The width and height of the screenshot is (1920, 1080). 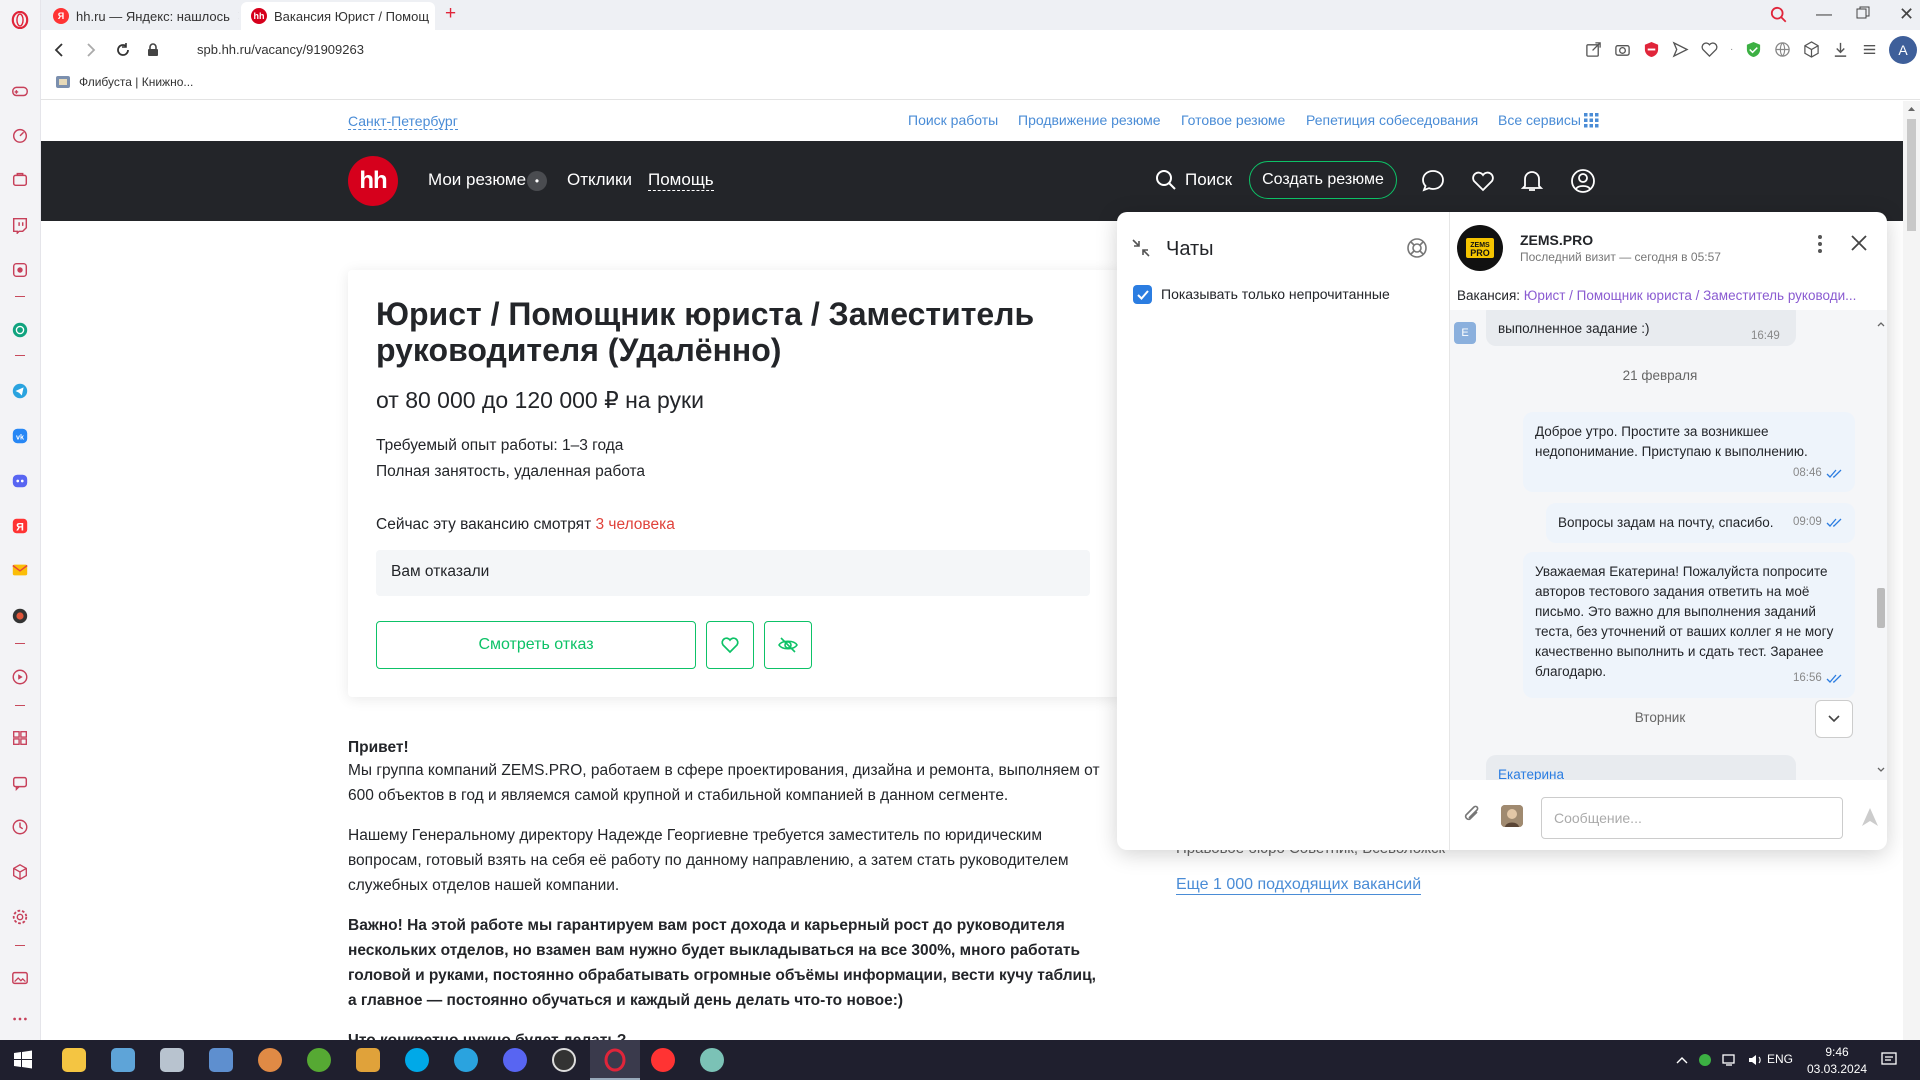 What do you see at coordinates (270, 1060) in the screenshot?
I see `chrome-icon` at bounding box center [270, 1060].